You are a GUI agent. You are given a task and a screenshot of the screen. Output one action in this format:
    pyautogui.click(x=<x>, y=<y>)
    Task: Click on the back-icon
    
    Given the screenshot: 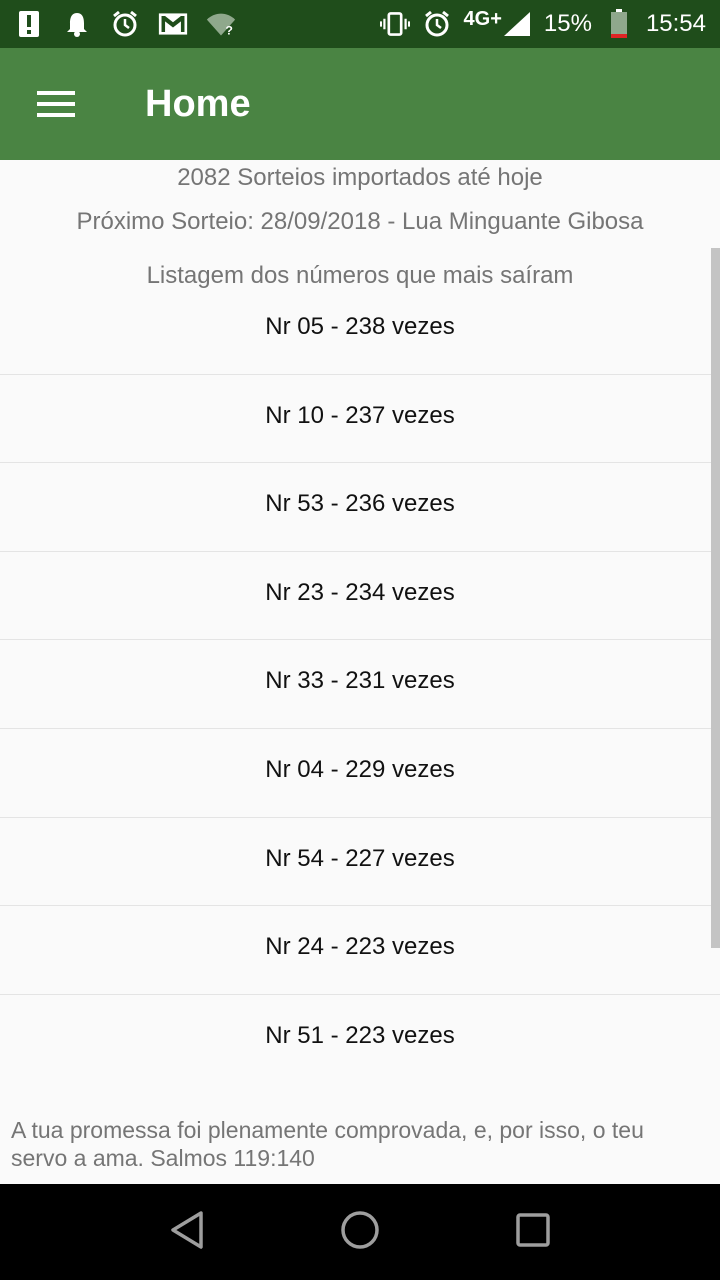 What is the action you would take?
    pyautogui.click(x=187, y=1232)
    